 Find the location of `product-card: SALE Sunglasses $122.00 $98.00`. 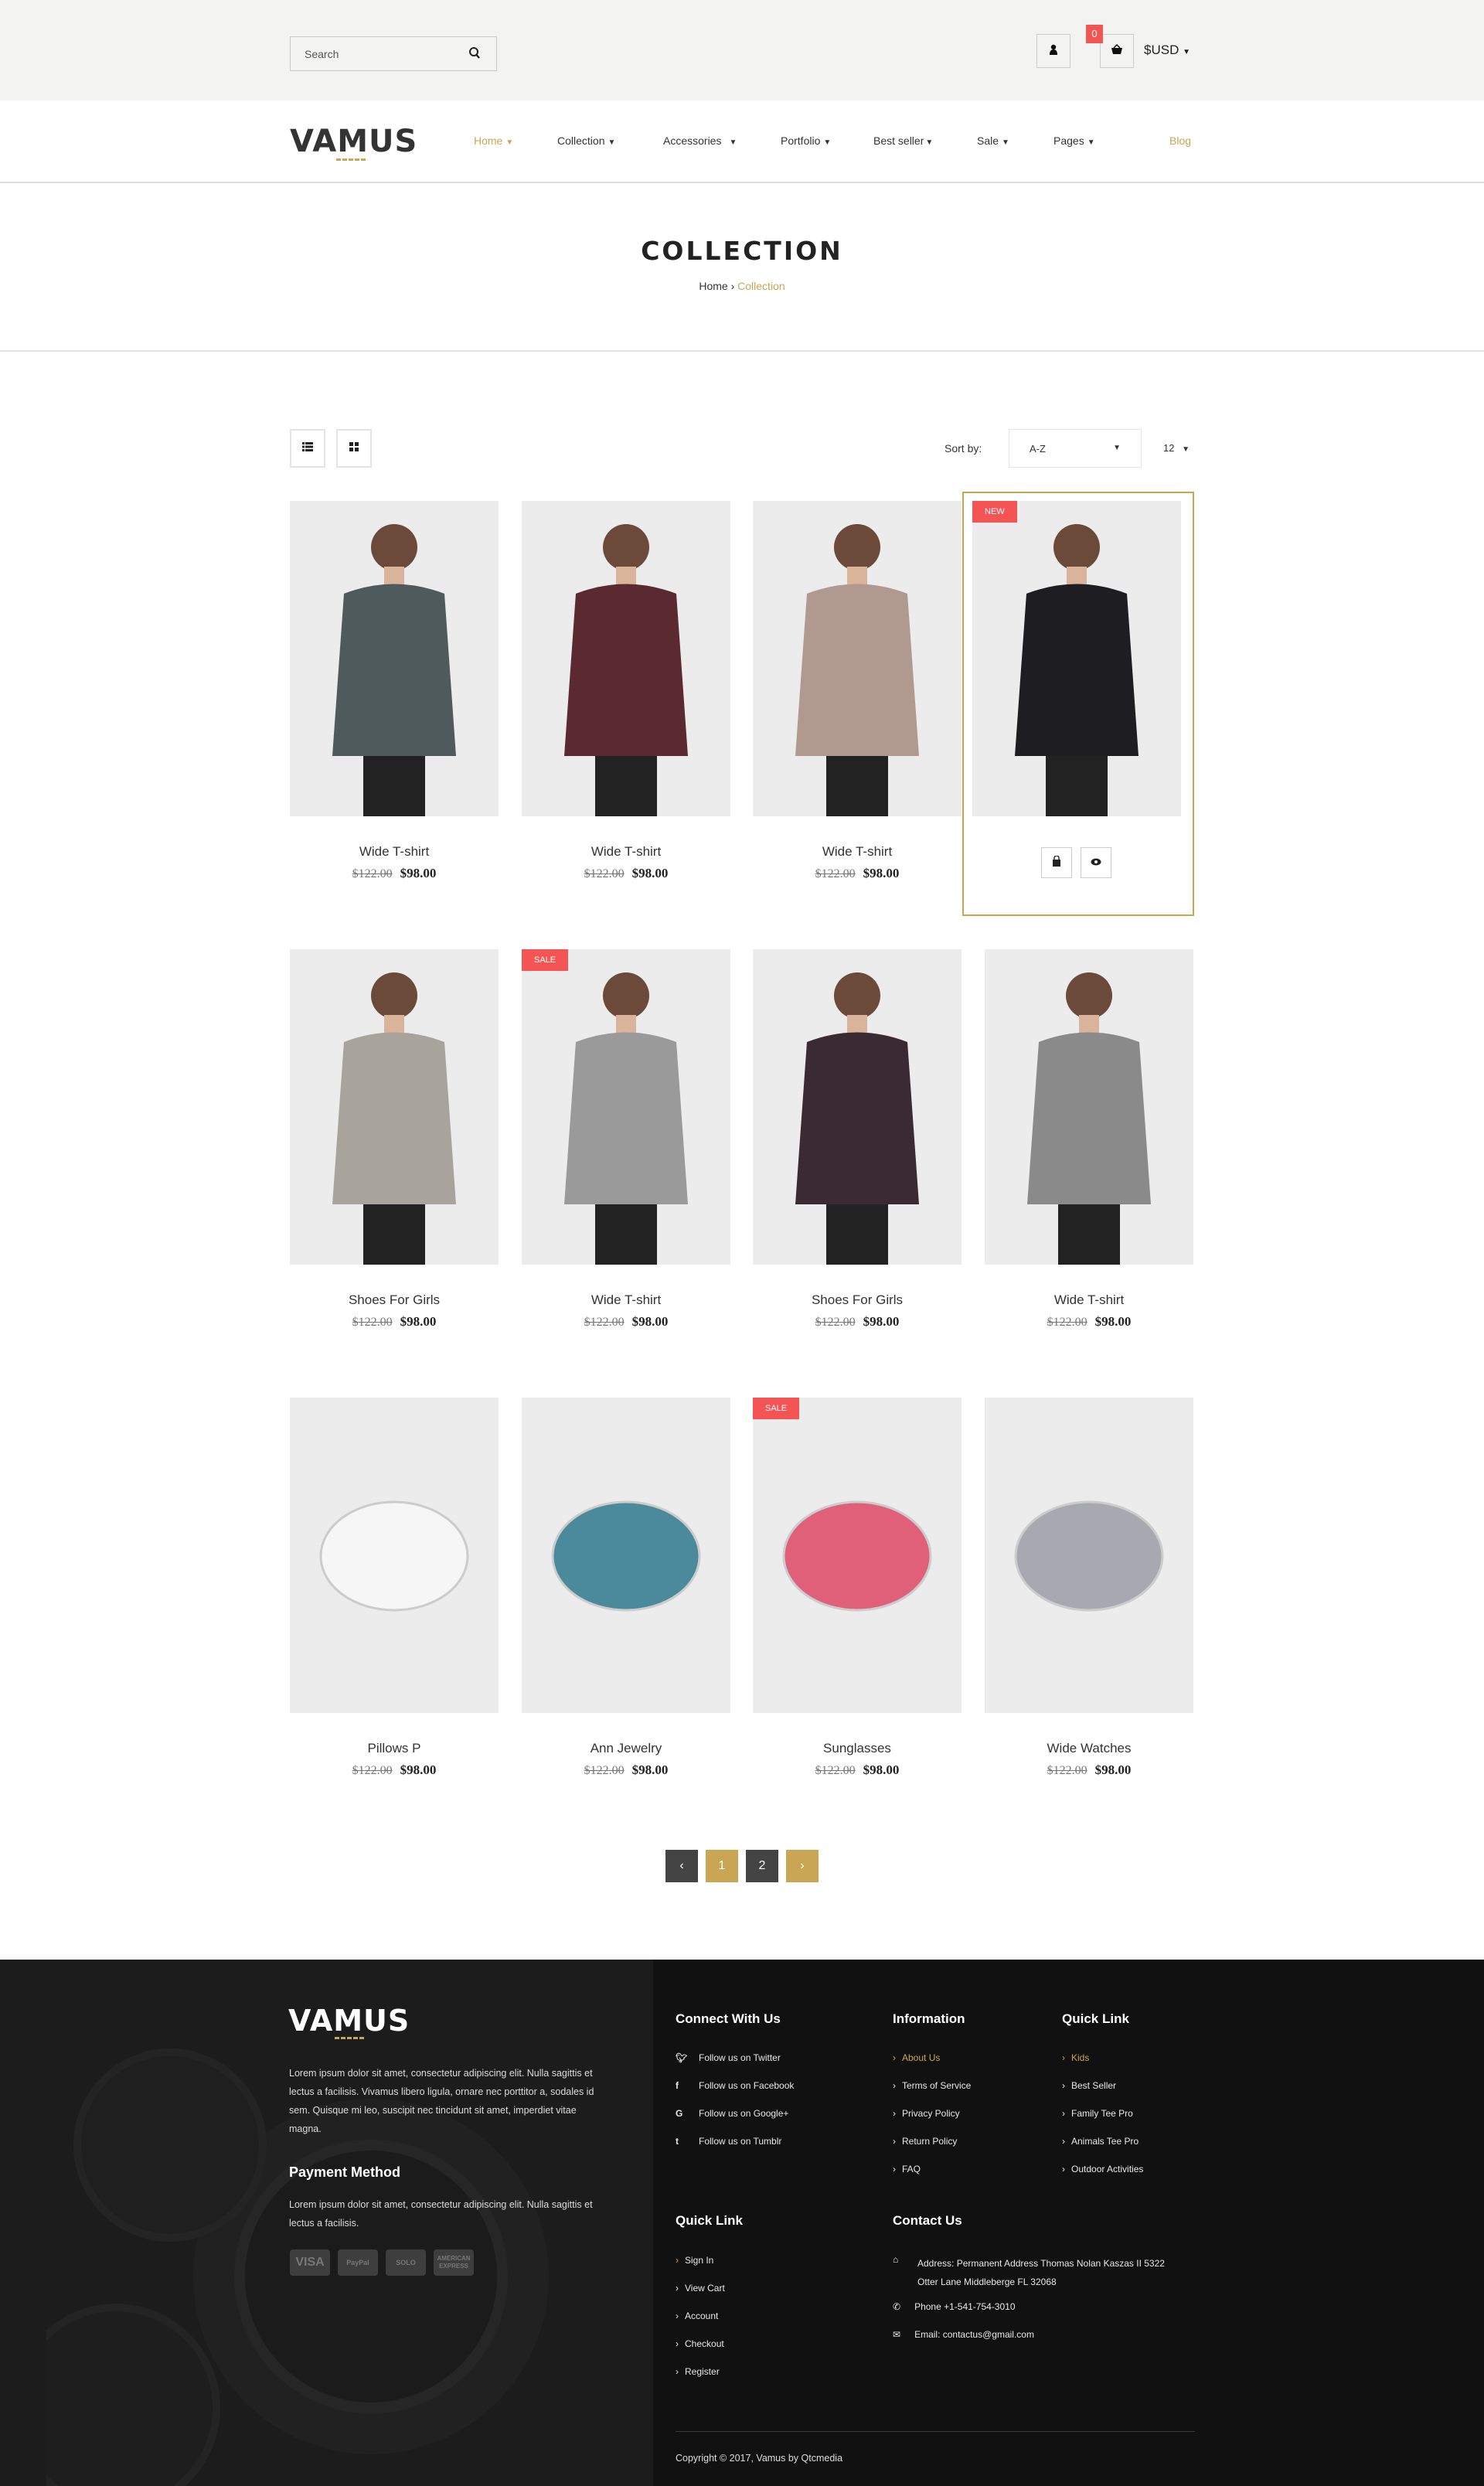

product-card: SALE Sunglasses $122.00 $98.00 is located at coordinates (857, 1588).